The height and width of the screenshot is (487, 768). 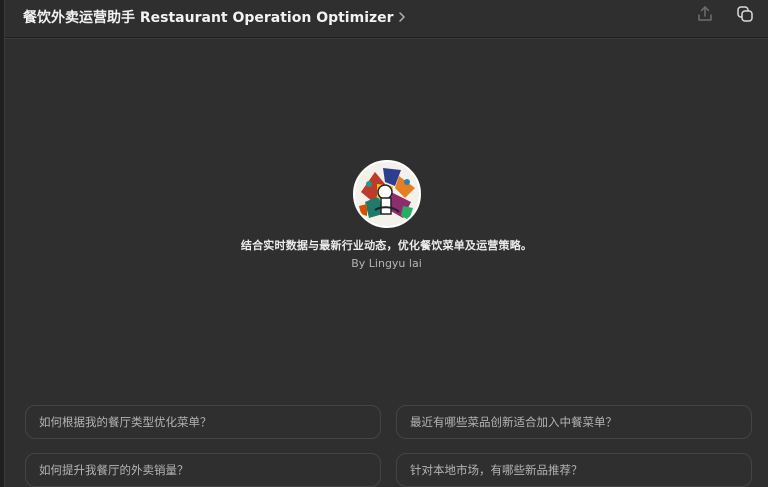 I want to click on gpt-title-button: 餐饮外卖运营助手 Restaurant Operation Optimizer, so click(x=215, y=17).